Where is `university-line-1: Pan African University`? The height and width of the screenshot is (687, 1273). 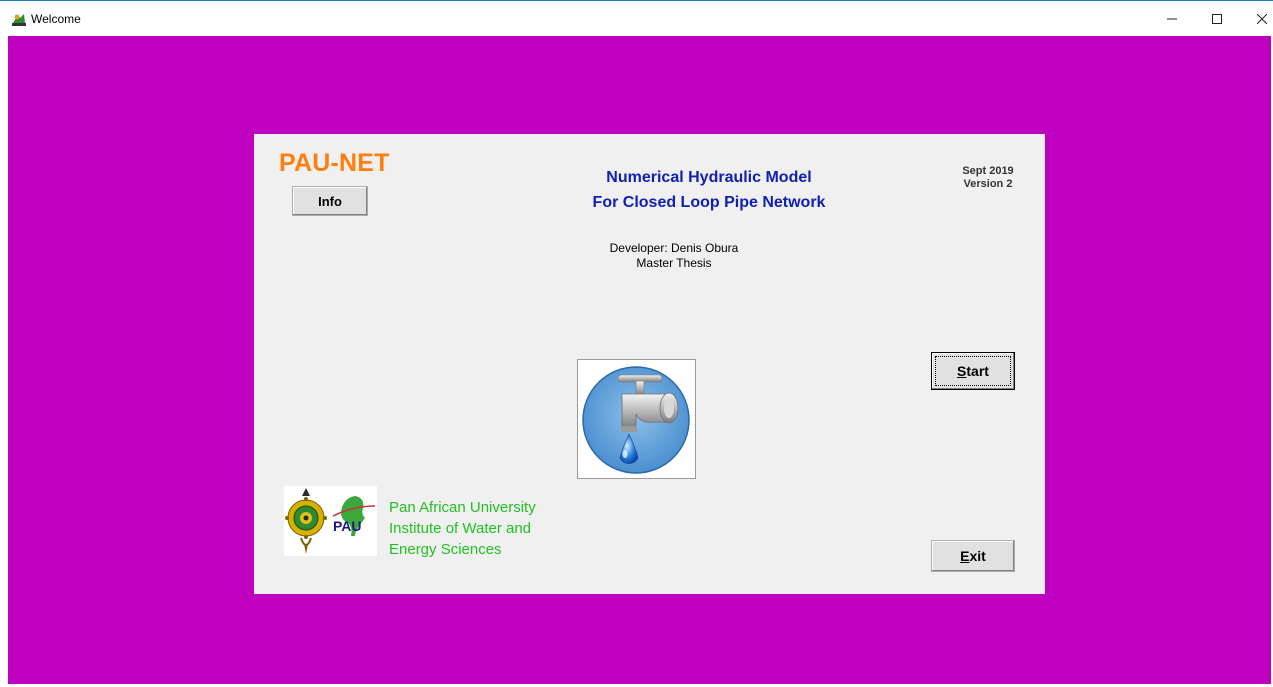
university-line-1: Pan African University is located at coordinates (462, 507).